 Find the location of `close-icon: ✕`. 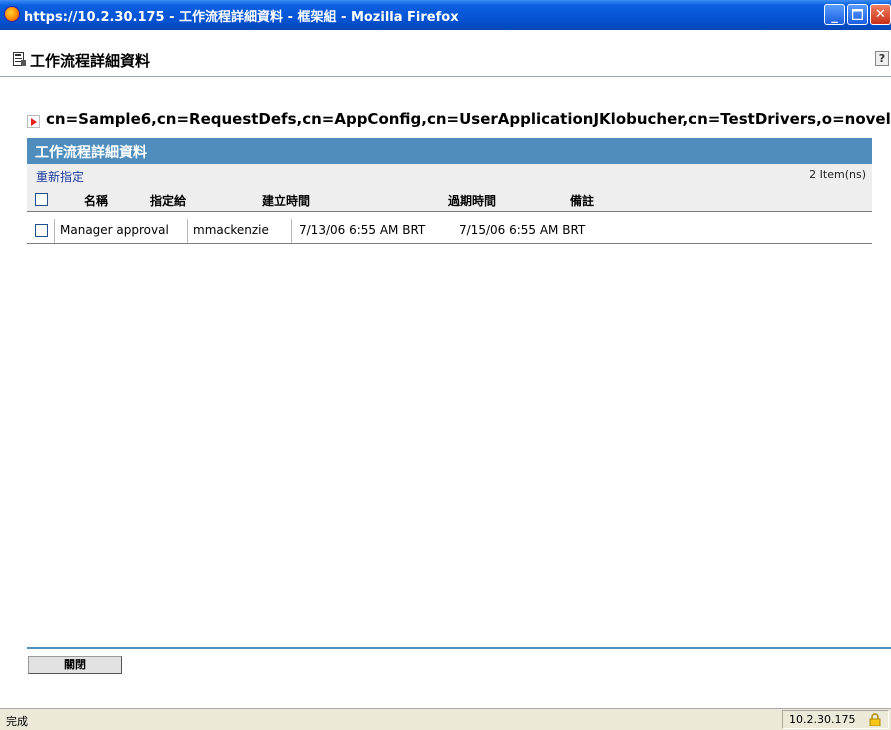

close-icon: ✕ is located at coordinates (880, 14).